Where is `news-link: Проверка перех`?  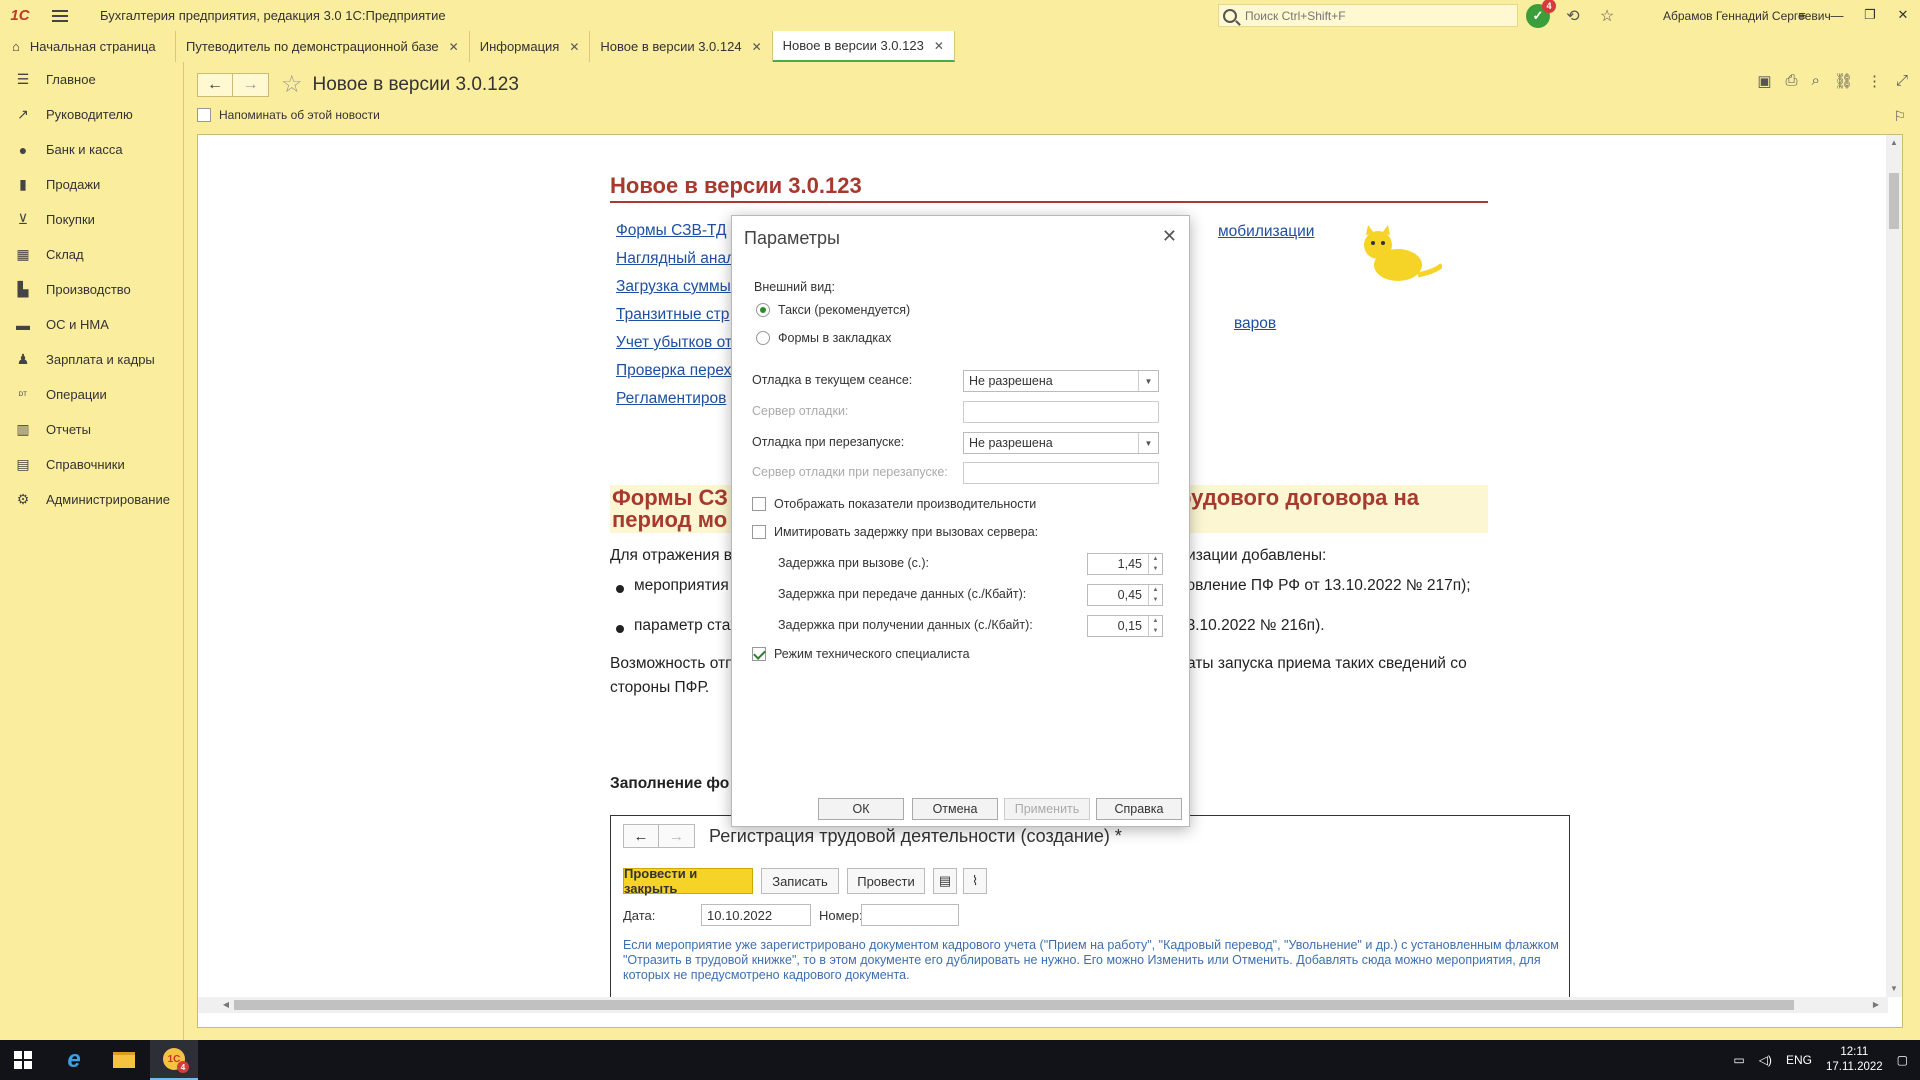 news-link: Проверка перех is located at coordinates (675, 371).